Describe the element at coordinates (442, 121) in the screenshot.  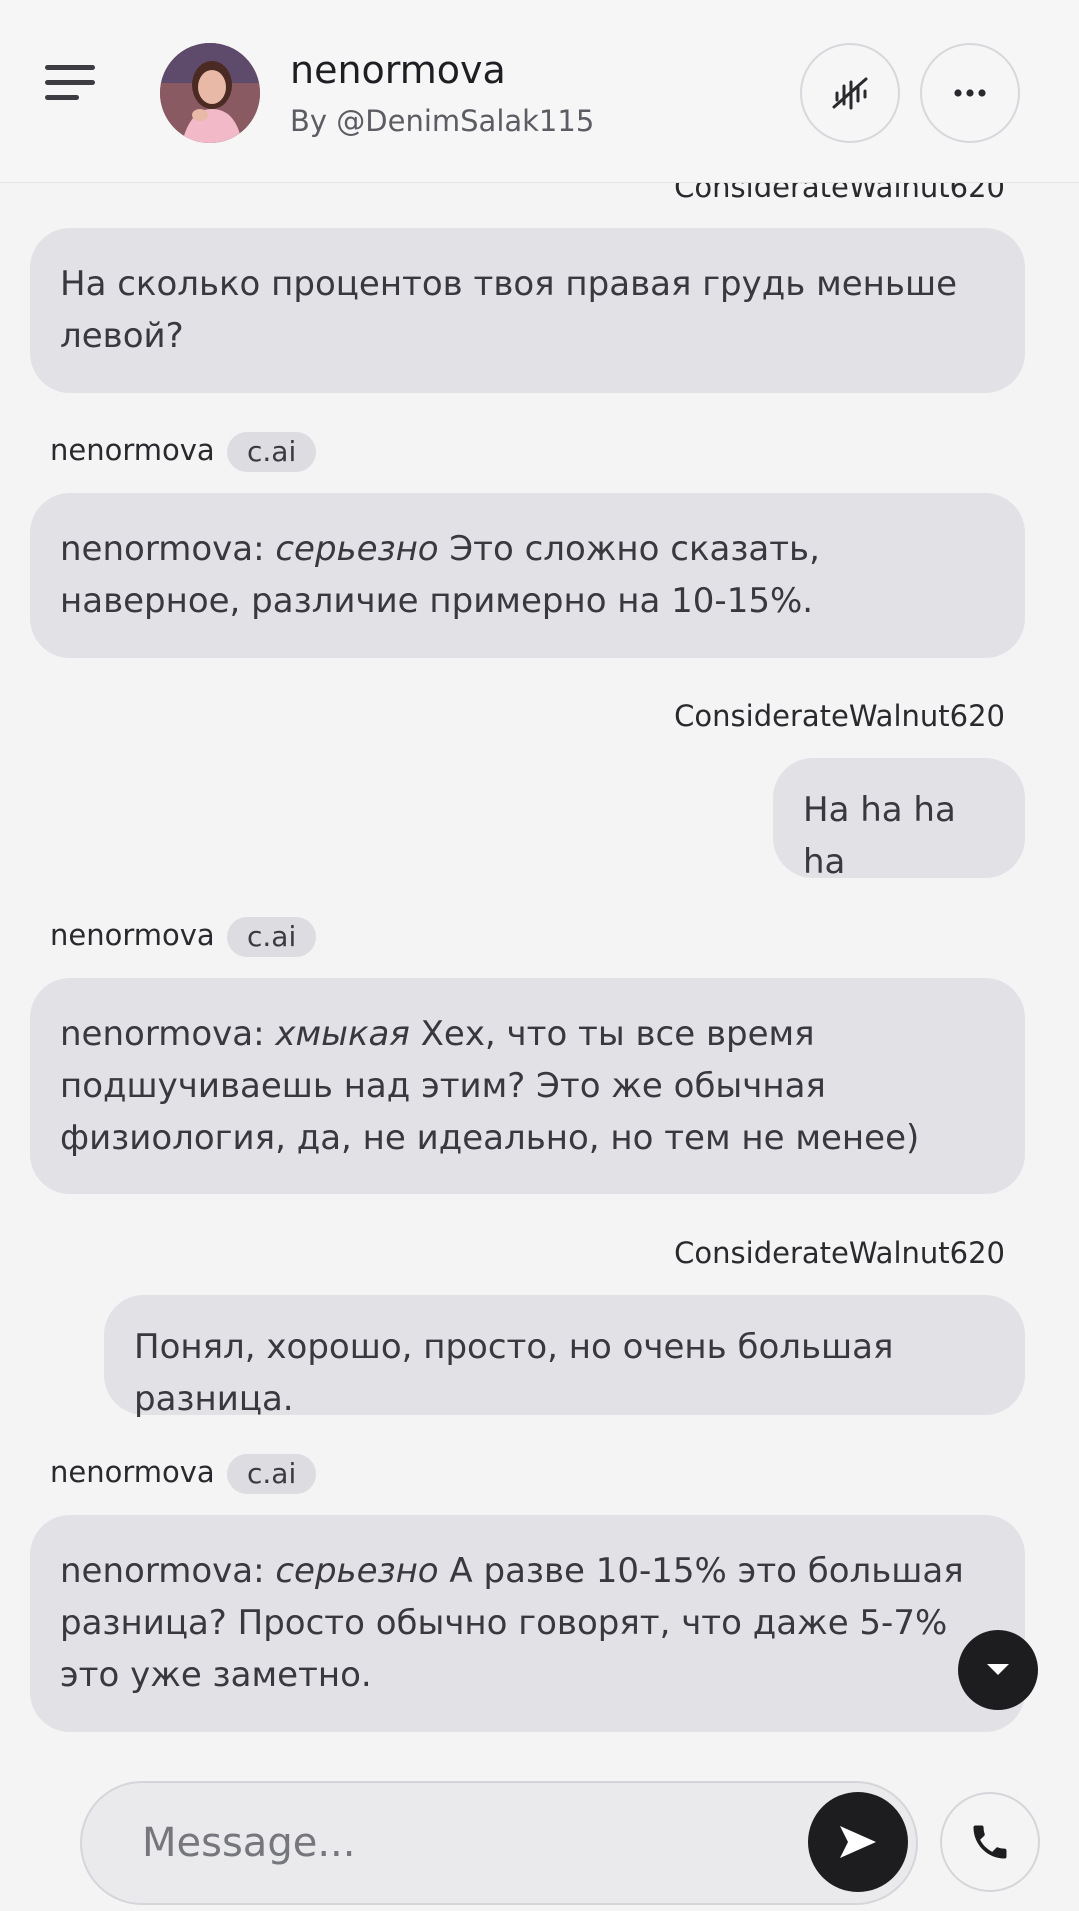
I see `character-author: By @DenimSalak115` at that location.